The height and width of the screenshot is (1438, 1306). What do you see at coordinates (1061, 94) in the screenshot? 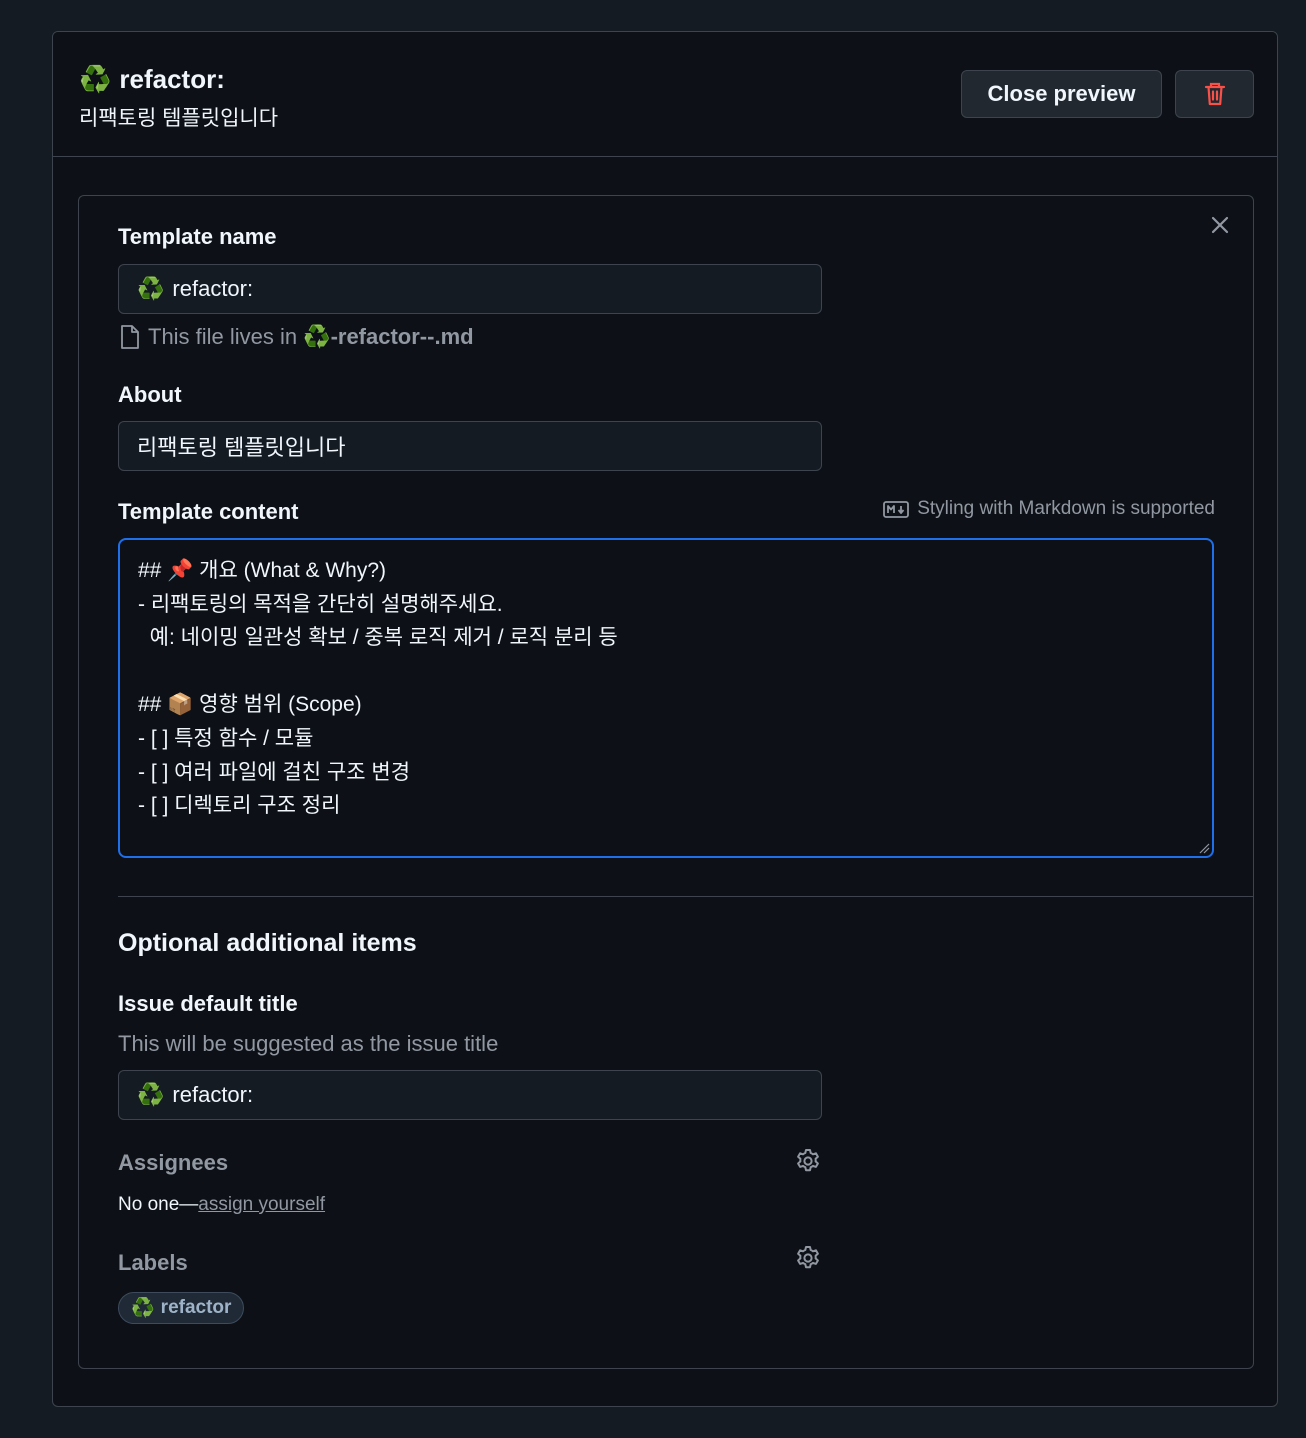
I see `close-preview-button: Close preview` at bounding box center [1061, 94].